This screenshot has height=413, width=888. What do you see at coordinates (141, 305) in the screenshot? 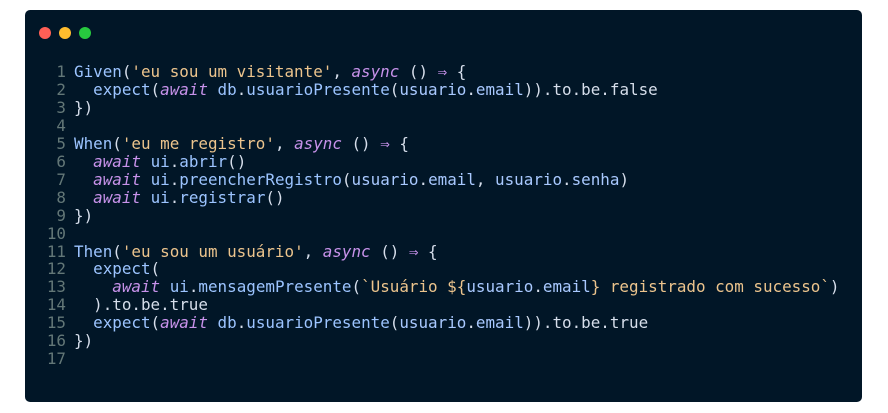
I see `code-token-p: ).to.be.true` at bounding box center [141, 305].